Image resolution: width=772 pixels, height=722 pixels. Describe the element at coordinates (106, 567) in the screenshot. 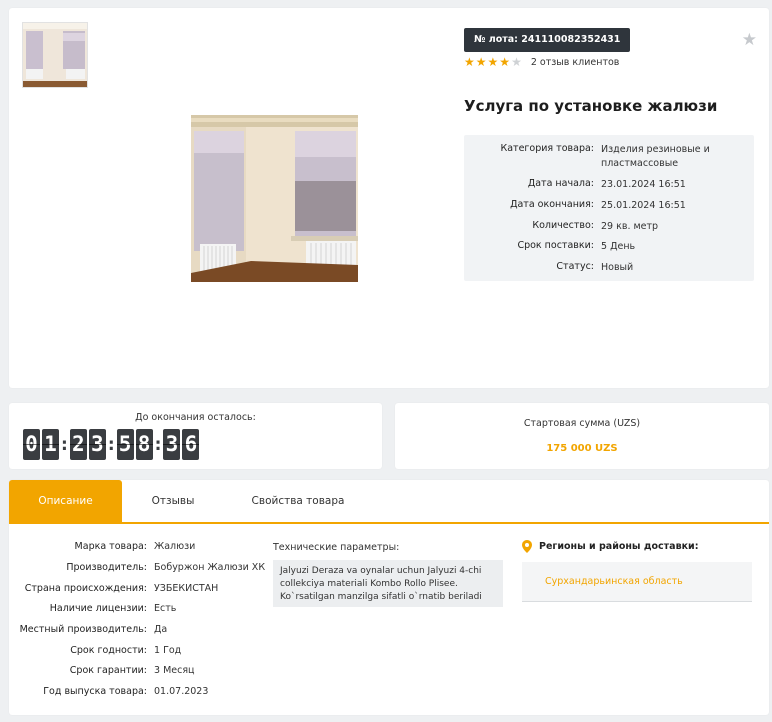

I see `spec-label: Производитель:` at that location.